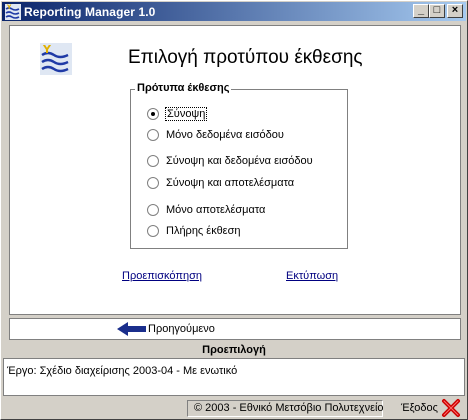 This screenshot has height=420, width=468. What do you see at coordinates (451, 408) in the screenshot?
I see `red-x-icon` at bounding box center [451, 408].